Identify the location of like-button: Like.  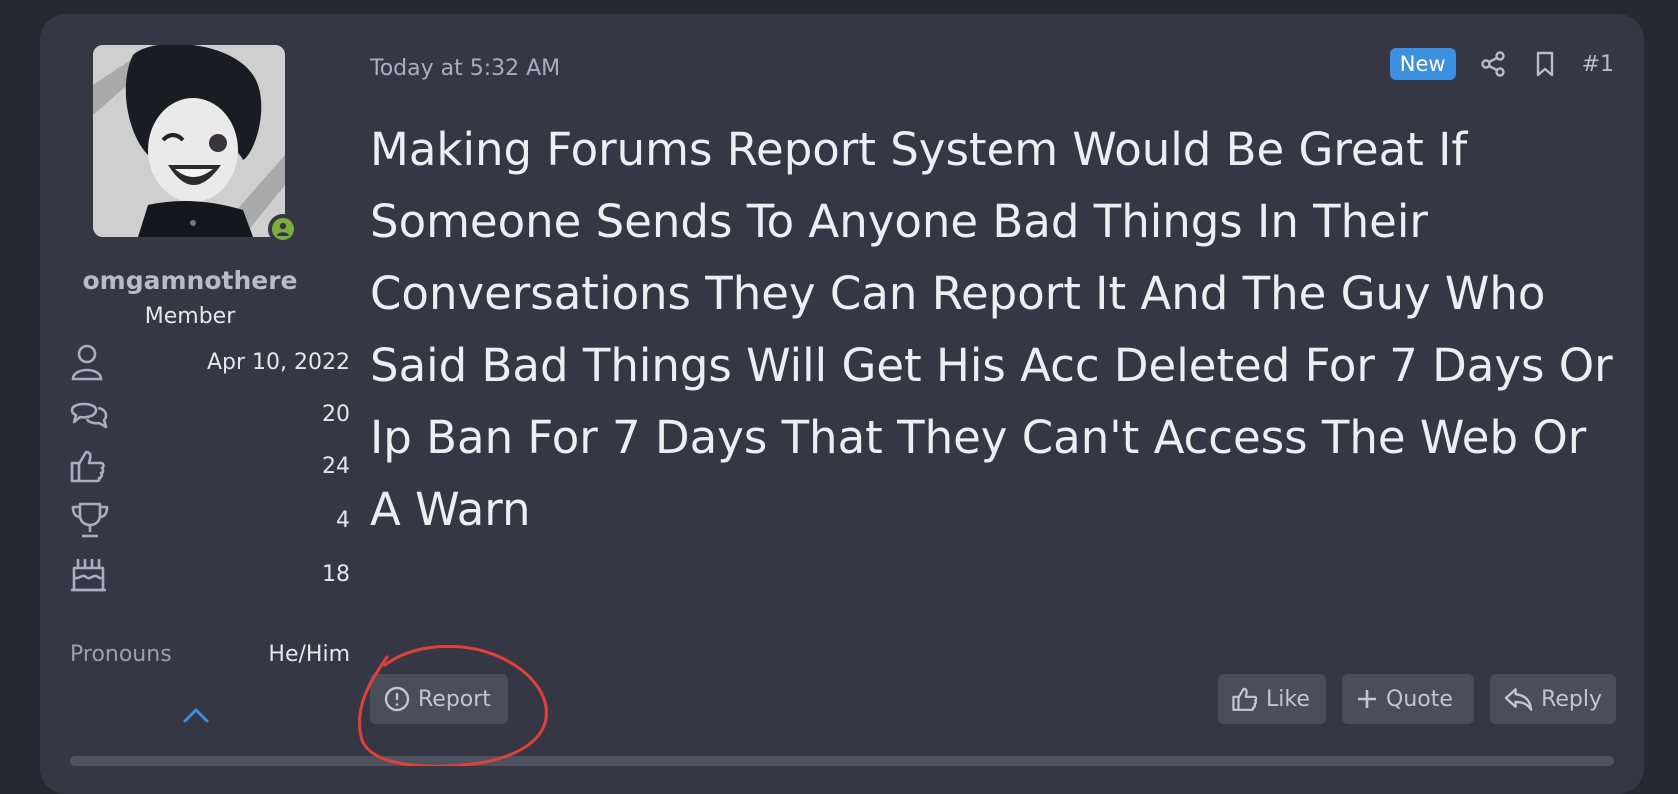
(1272, 699).